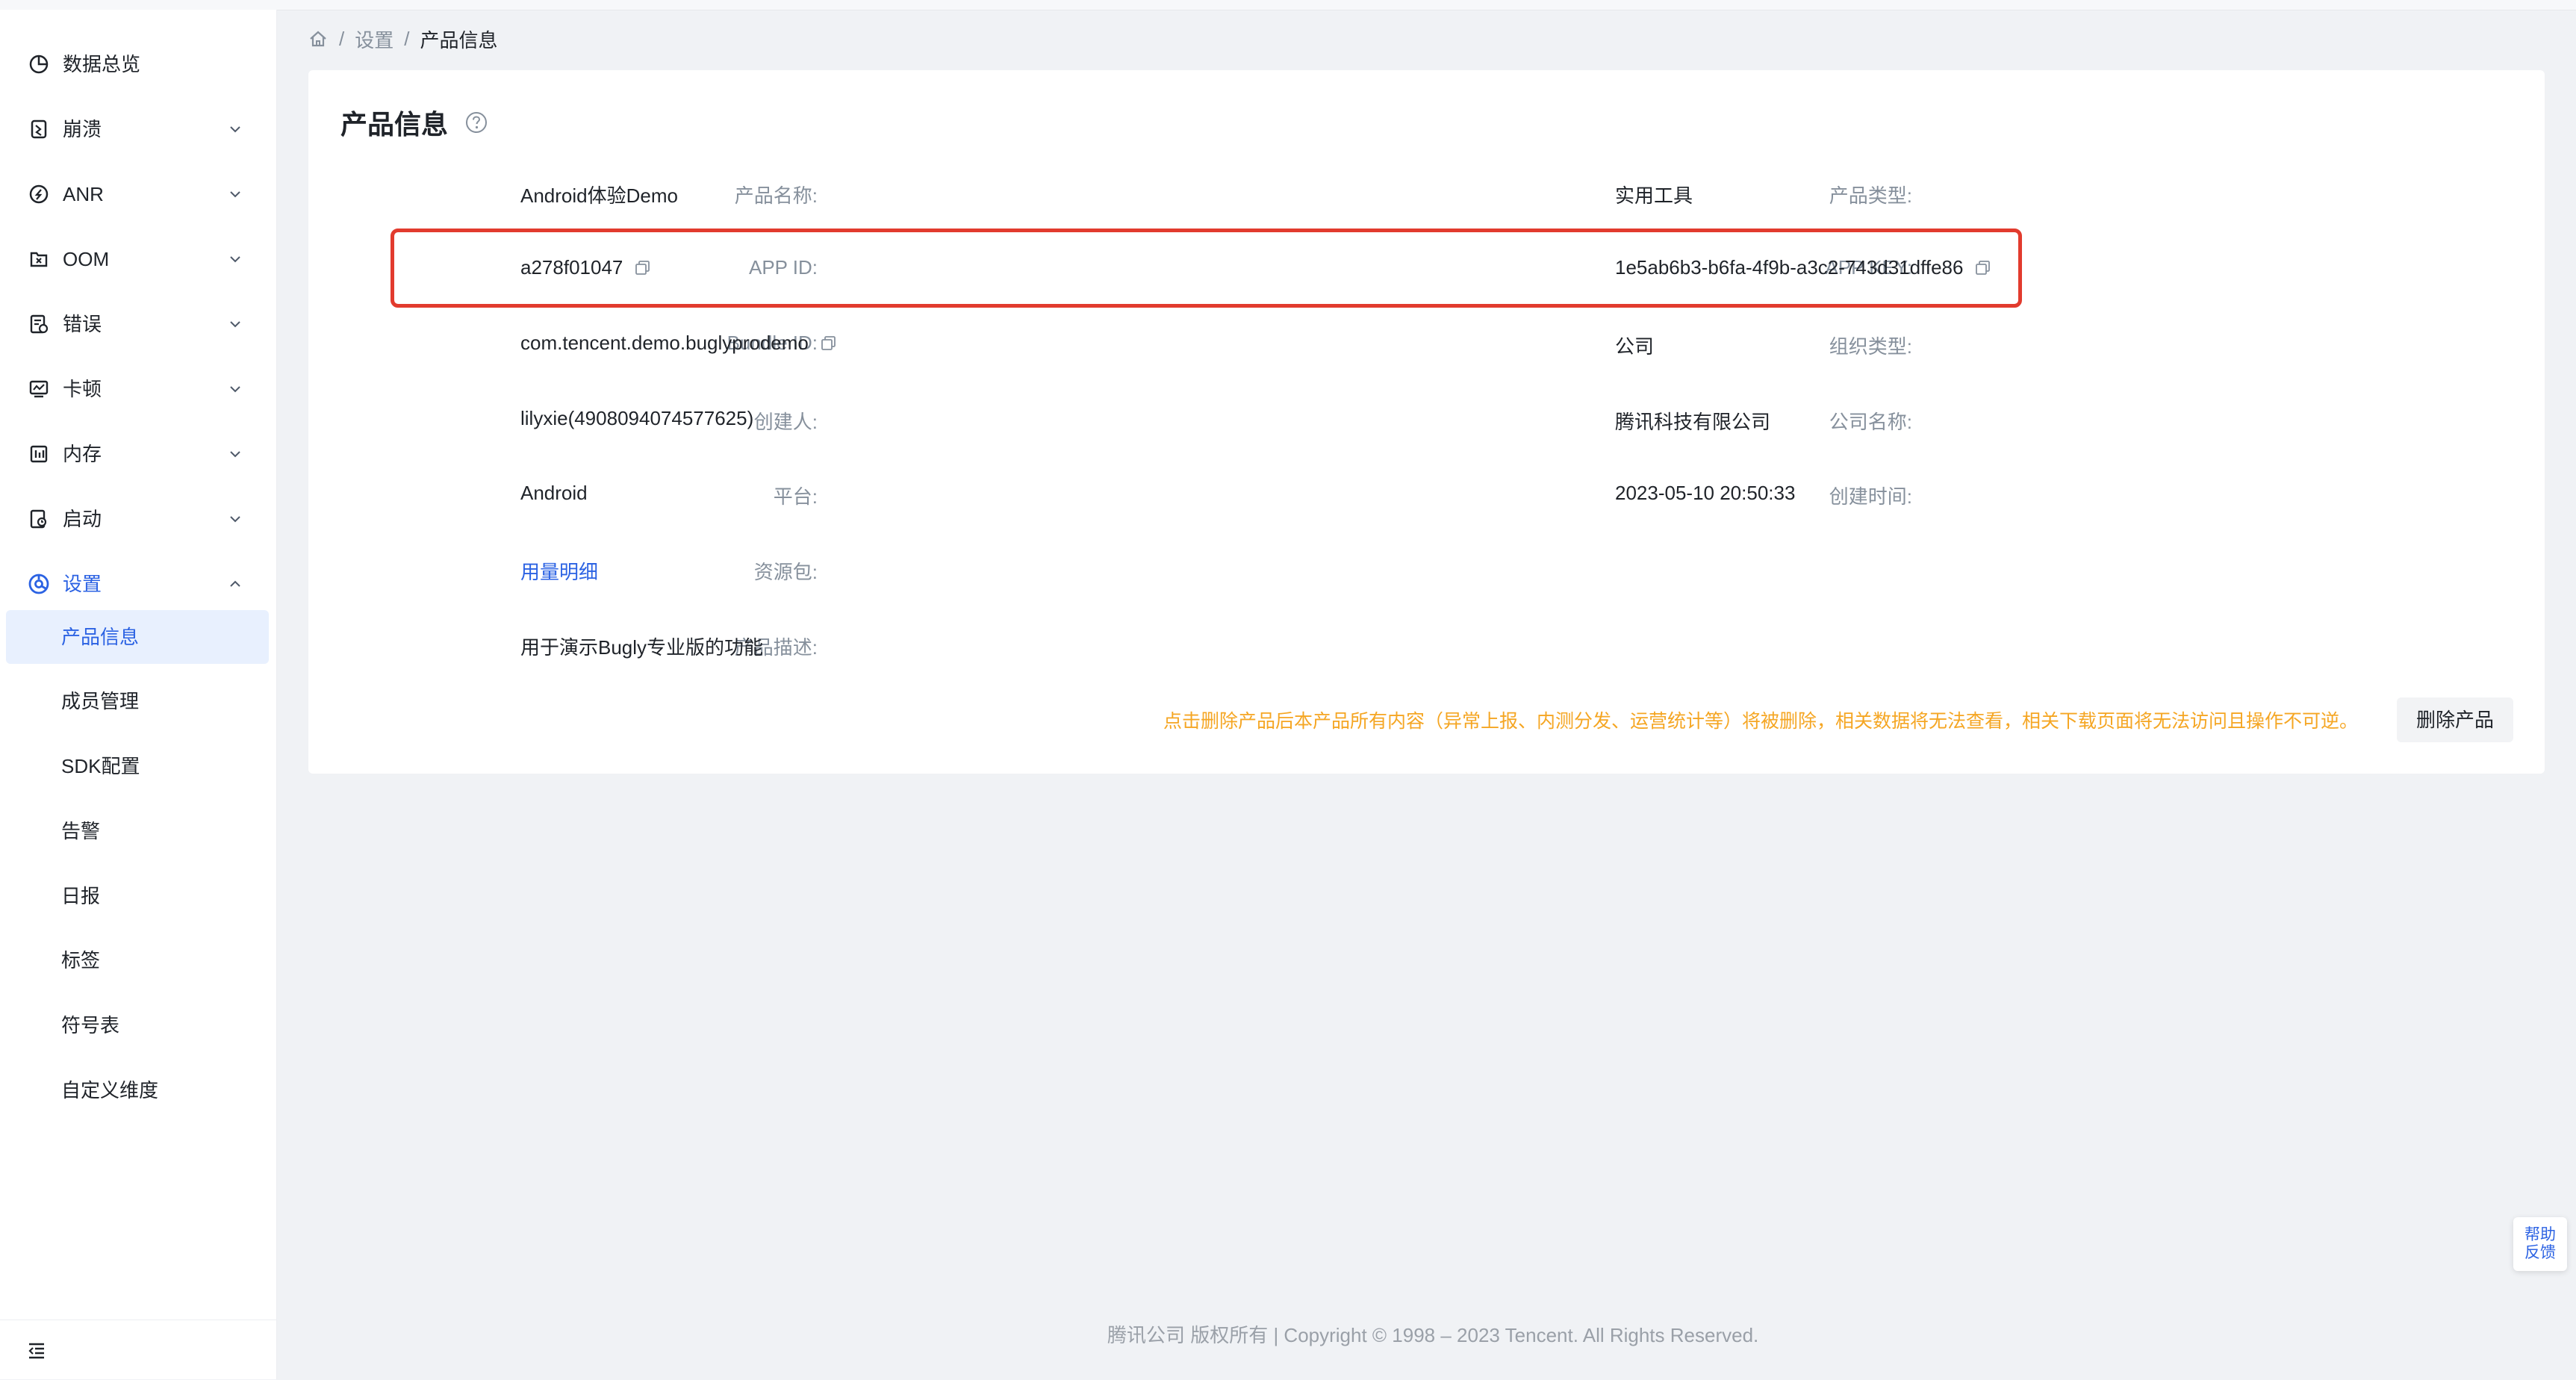  What do you see at coordinates (82, 454) in the screenshot?
I see `sidebar-item-label: 内存` at bounding box center [82, 454].